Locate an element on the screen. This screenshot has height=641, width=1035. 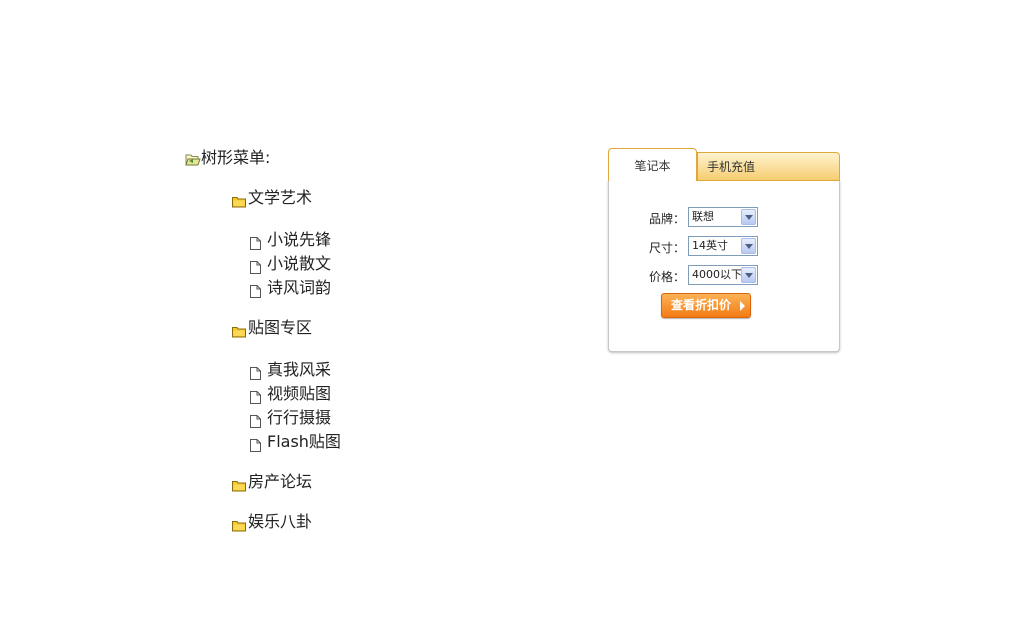
tree-folder-literature: 文学艺术 is located at coordinates (272, 198).